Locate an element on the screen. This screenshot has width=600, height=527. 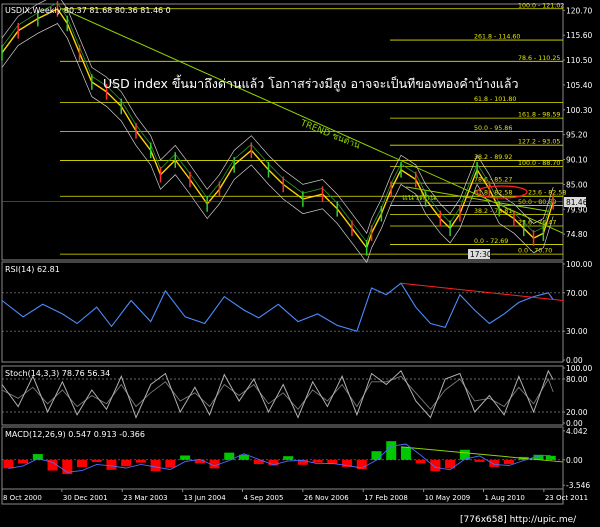
last-price: 81.46 is located at coordinates (577, 202).